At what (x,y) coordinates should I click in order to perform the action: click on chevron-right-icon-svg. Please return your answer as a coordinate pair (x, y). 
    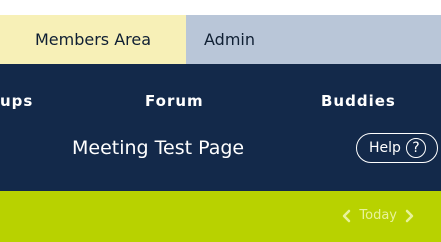
    Looking at the image, I should click on (409, 215).